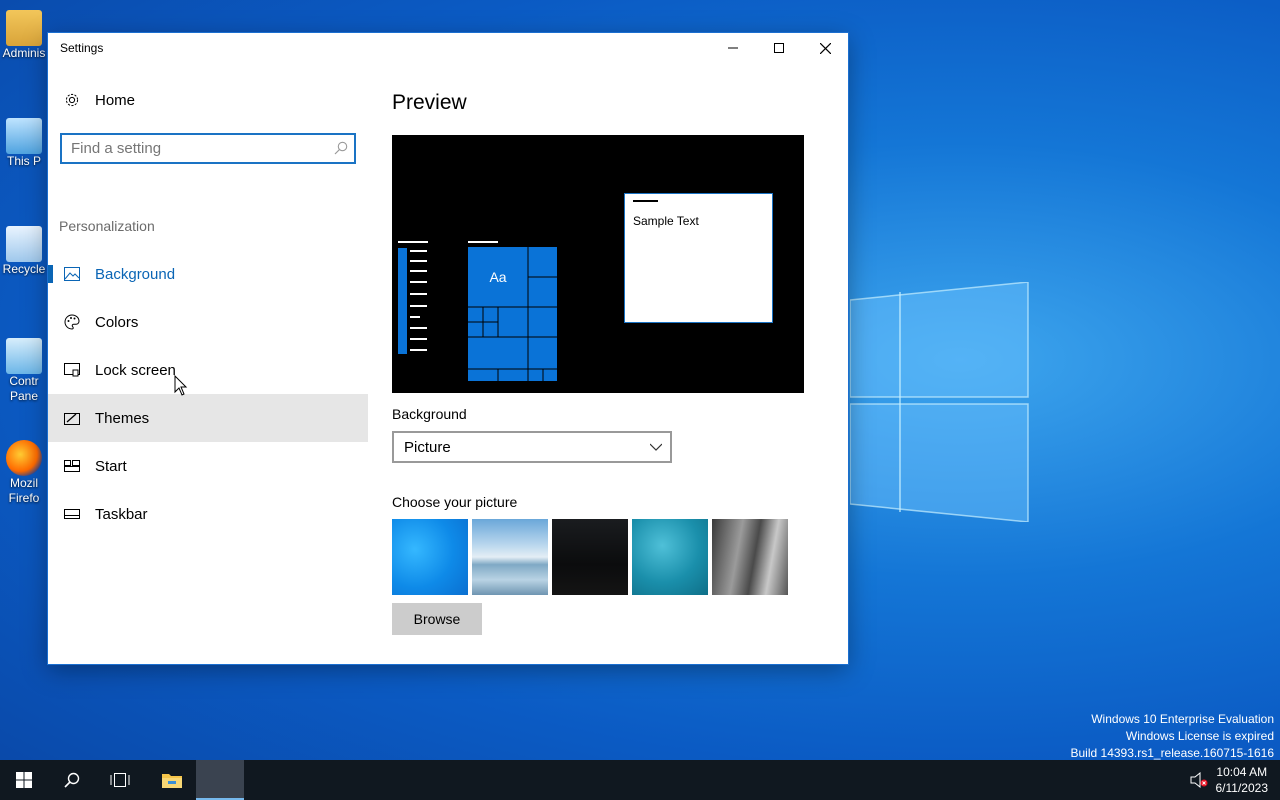  Describe the element at coordinates (23, 161) in the screenshot. I see `desktop-icon-label: This P` at that location.